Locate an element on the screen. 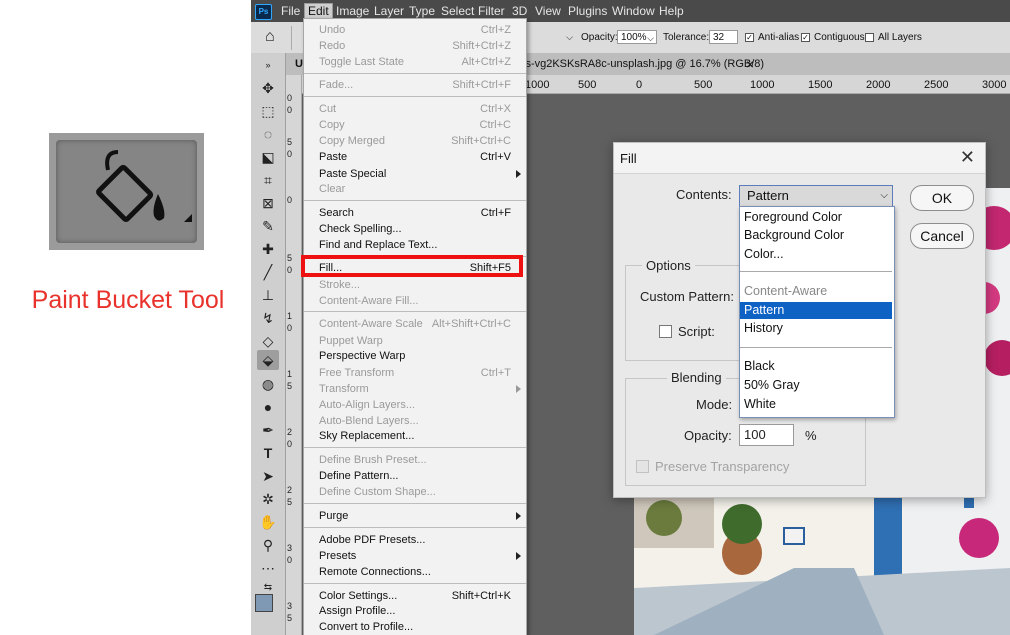 This screenshot has height=635, width=1010. type-tool-icon: T is located at coordinates (268, 453).